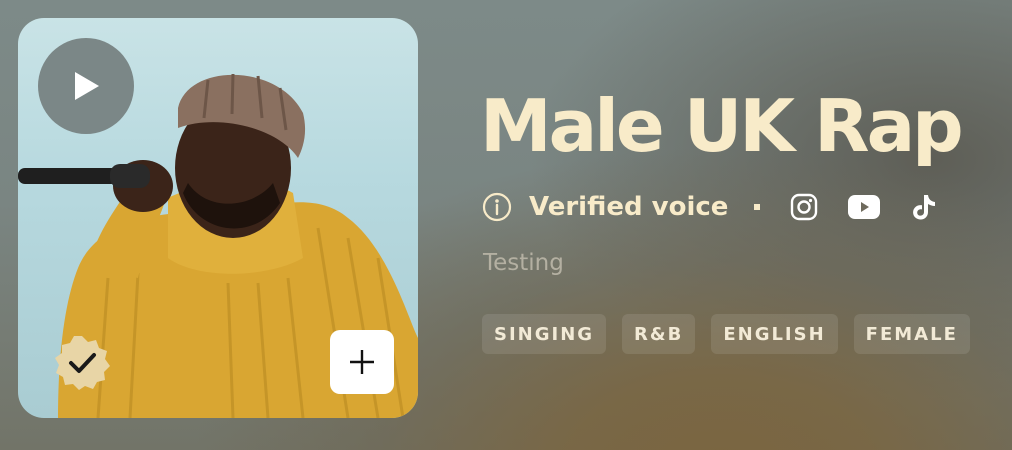  What do you see at coordinates (544, 334) in the screenshot?
I see `tag-singing: SINGING` at bounding box center [544, 334].